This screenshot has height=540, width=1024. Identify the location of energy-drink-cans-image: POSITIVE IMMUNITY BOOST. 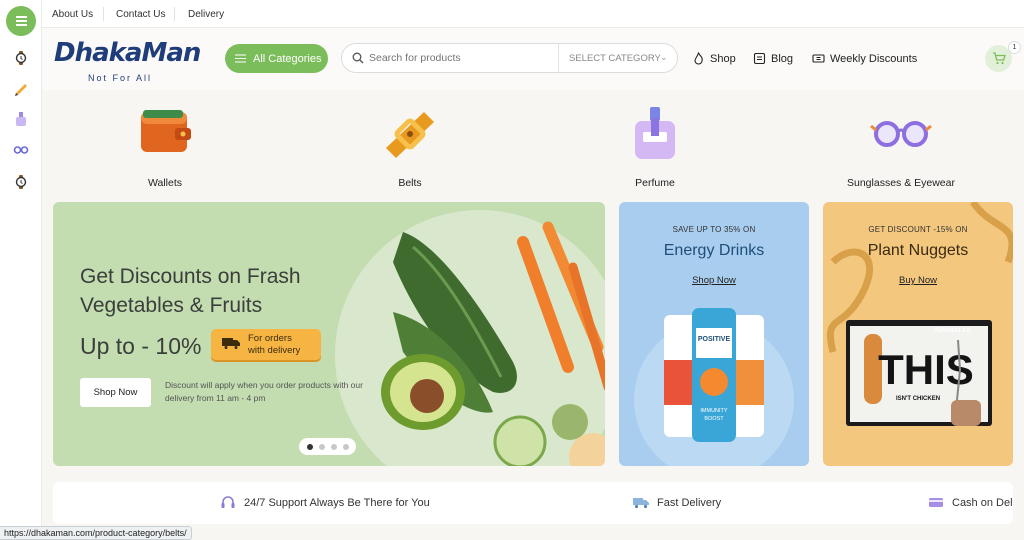
(714, 387).